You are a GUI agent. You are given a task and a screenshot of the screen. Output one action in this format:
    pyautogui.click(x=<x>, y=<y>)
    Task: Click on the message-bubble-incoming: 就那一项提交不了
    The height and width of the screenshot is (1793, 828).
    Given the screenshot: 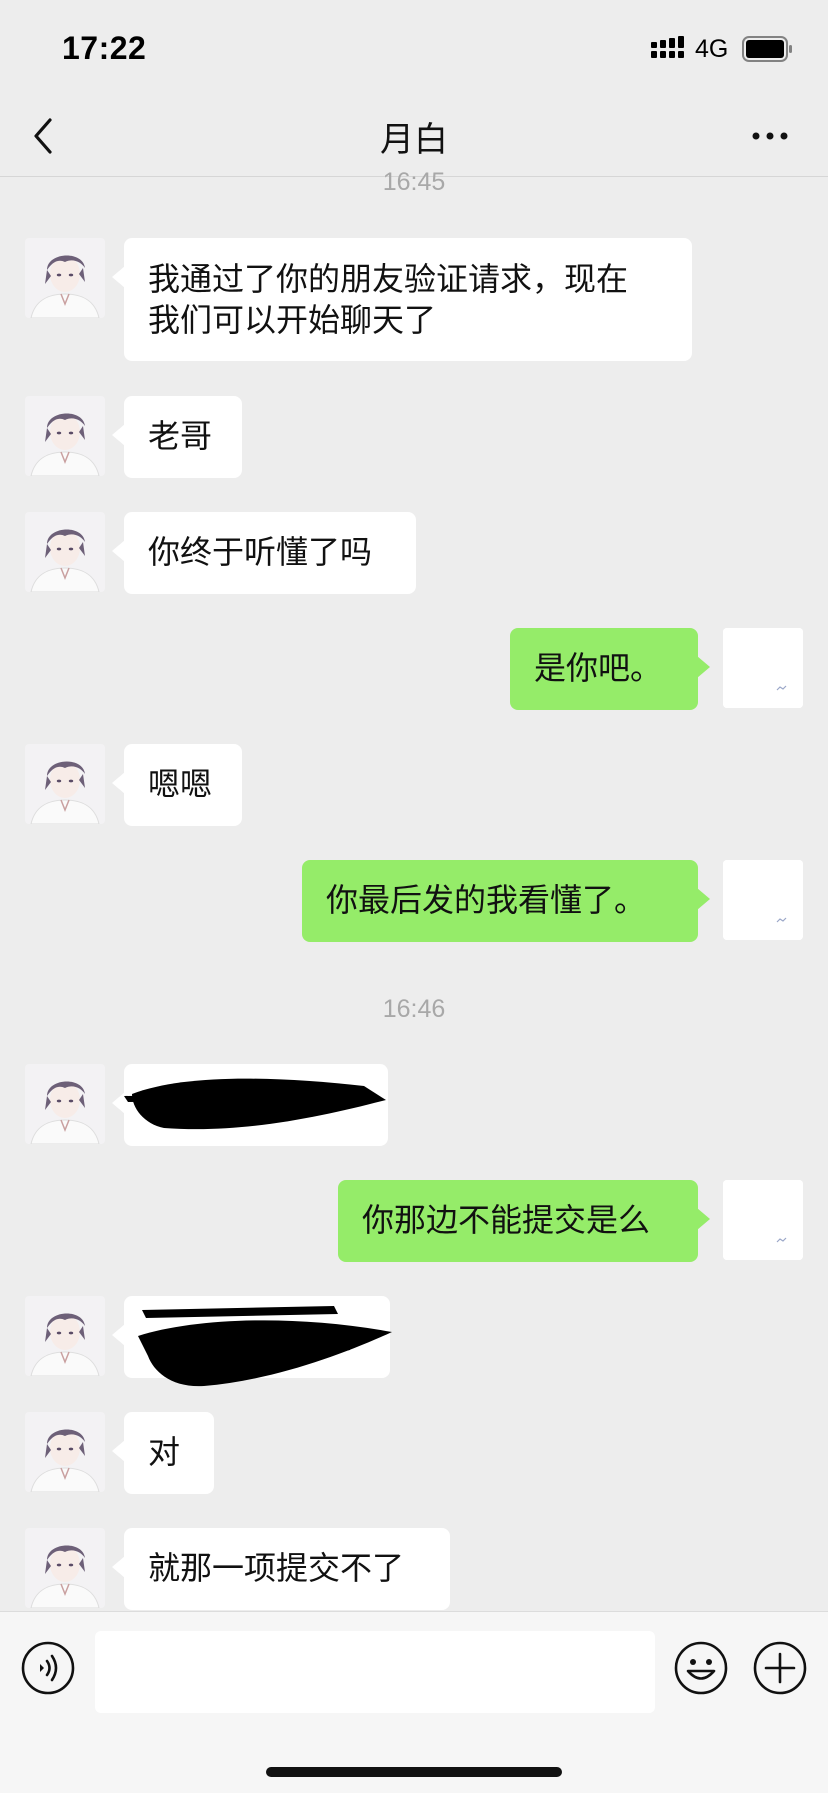 What is the action you would take?
    pyautogui.click(x=281, y=1569)
    